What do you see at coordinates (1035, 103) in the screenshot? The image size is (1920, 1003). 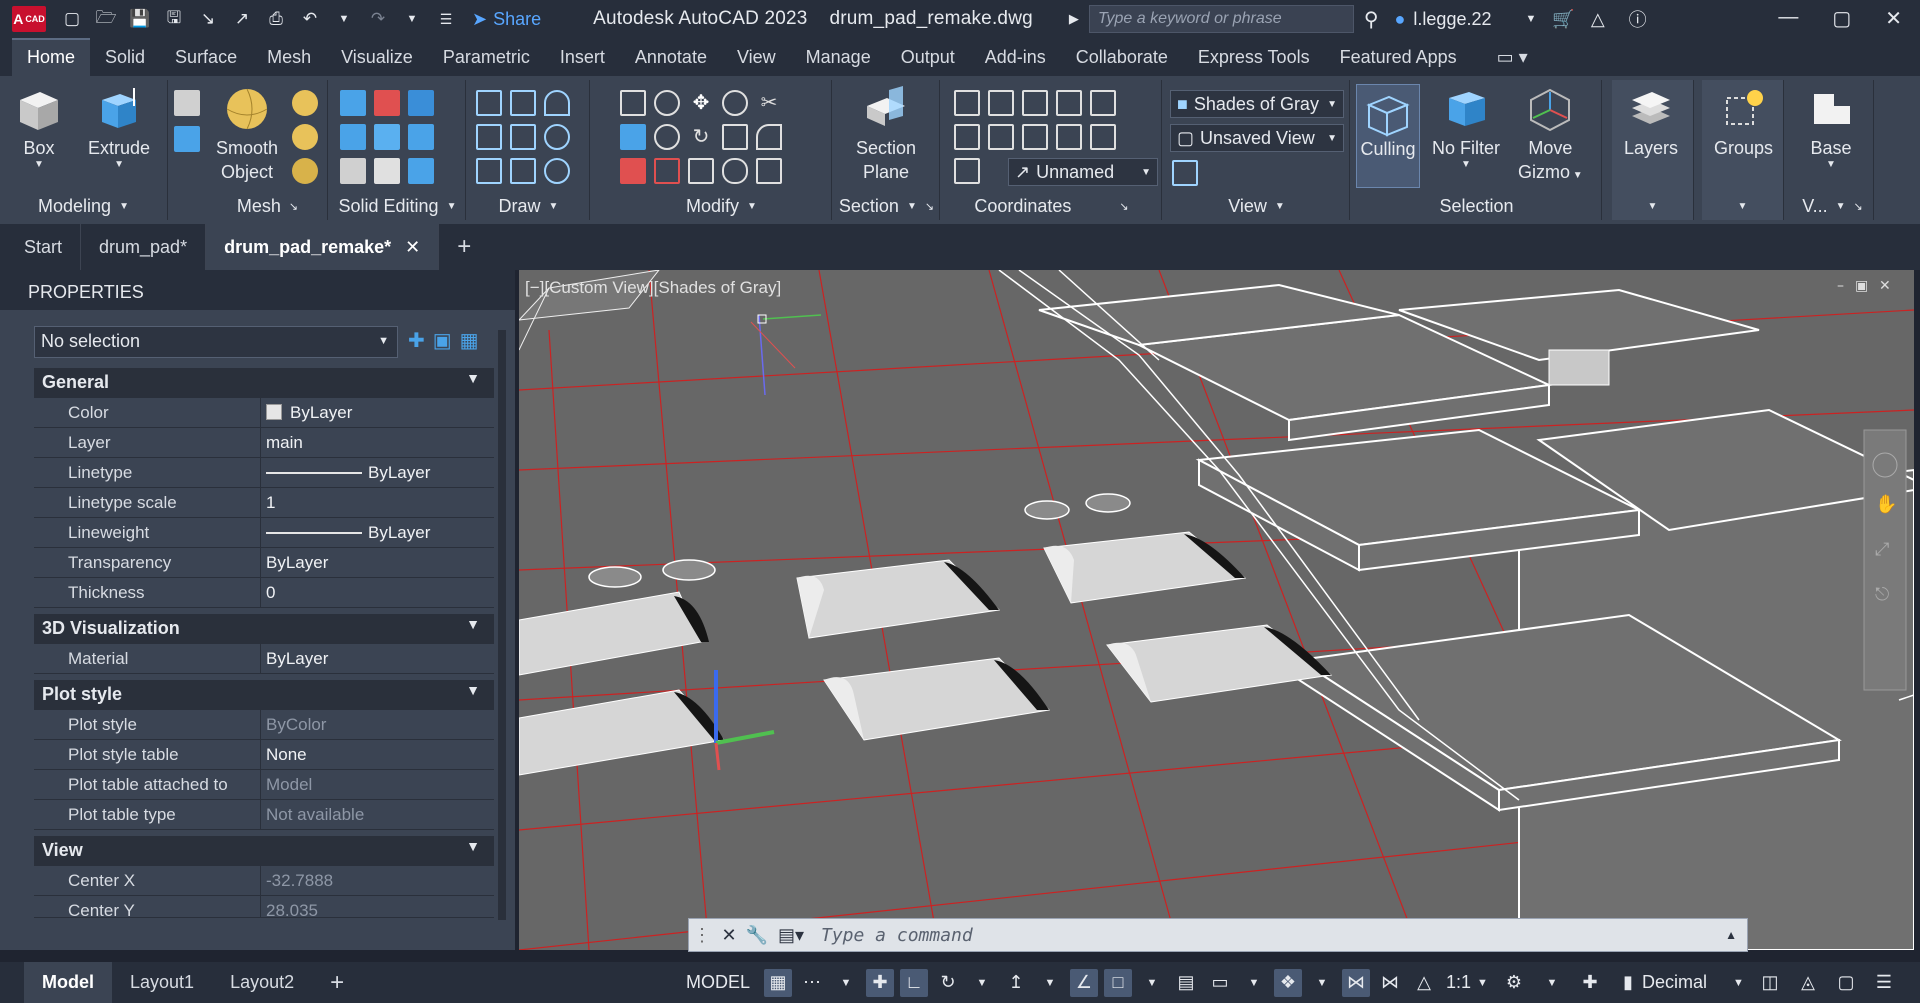 I see `ucs-world-icon` at bounding box center [1035, 103].